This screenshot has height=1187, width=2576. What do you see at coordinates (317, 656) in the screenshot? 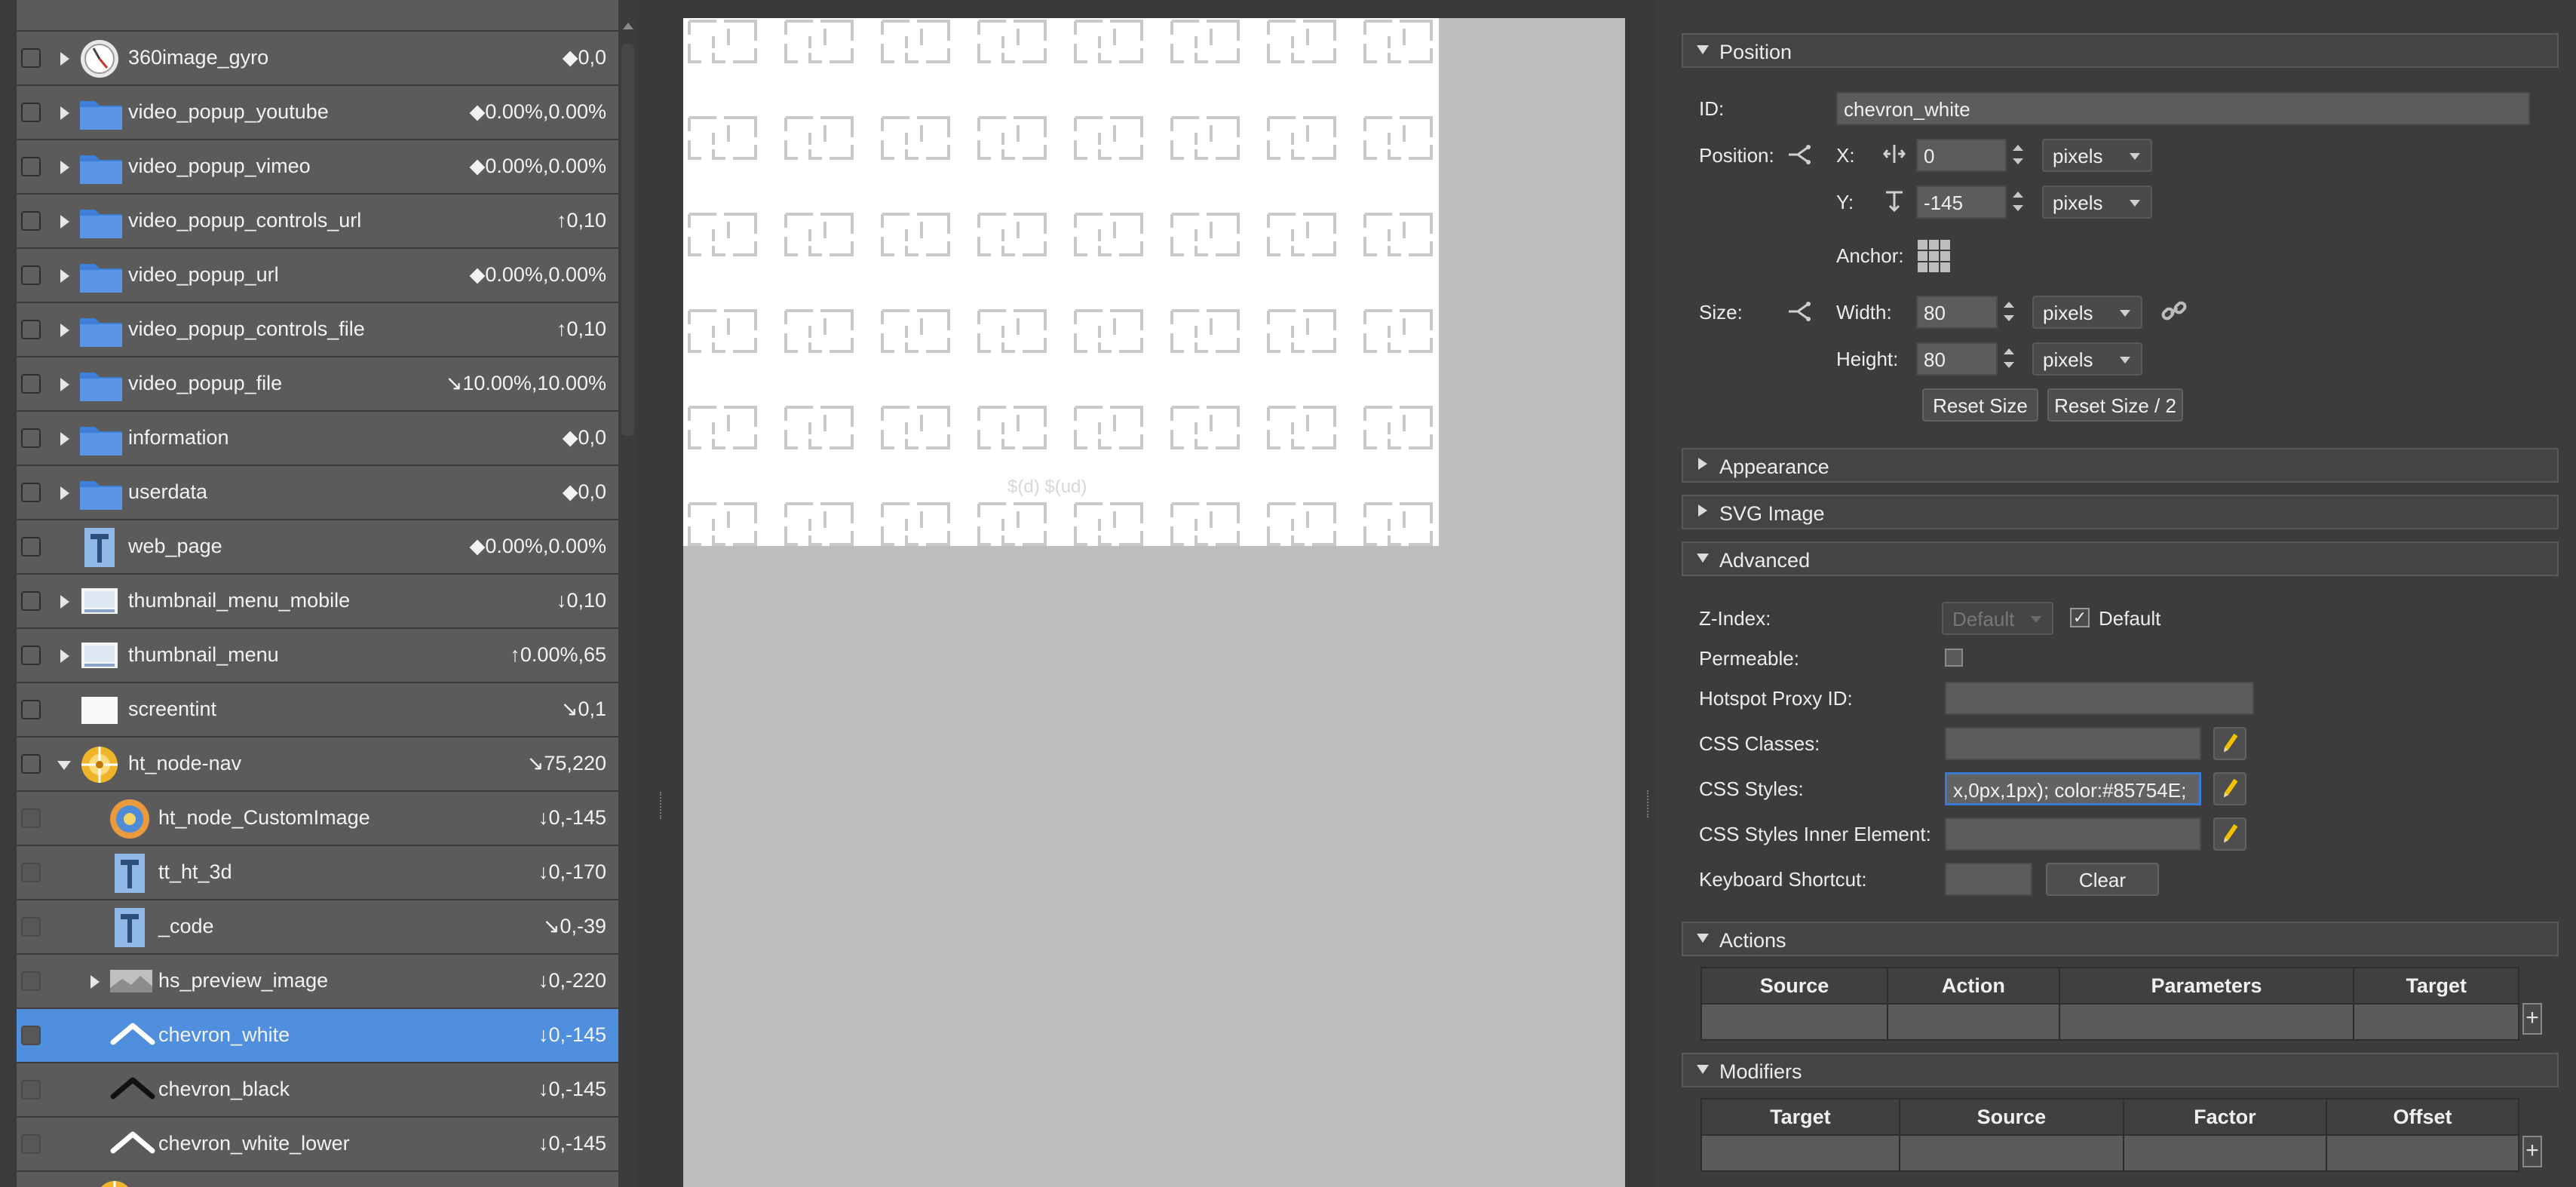
I see `tree-row-thumbnail-menu: thumbnail_menu ↑0.00%,65` at bounding box center [317, 656].